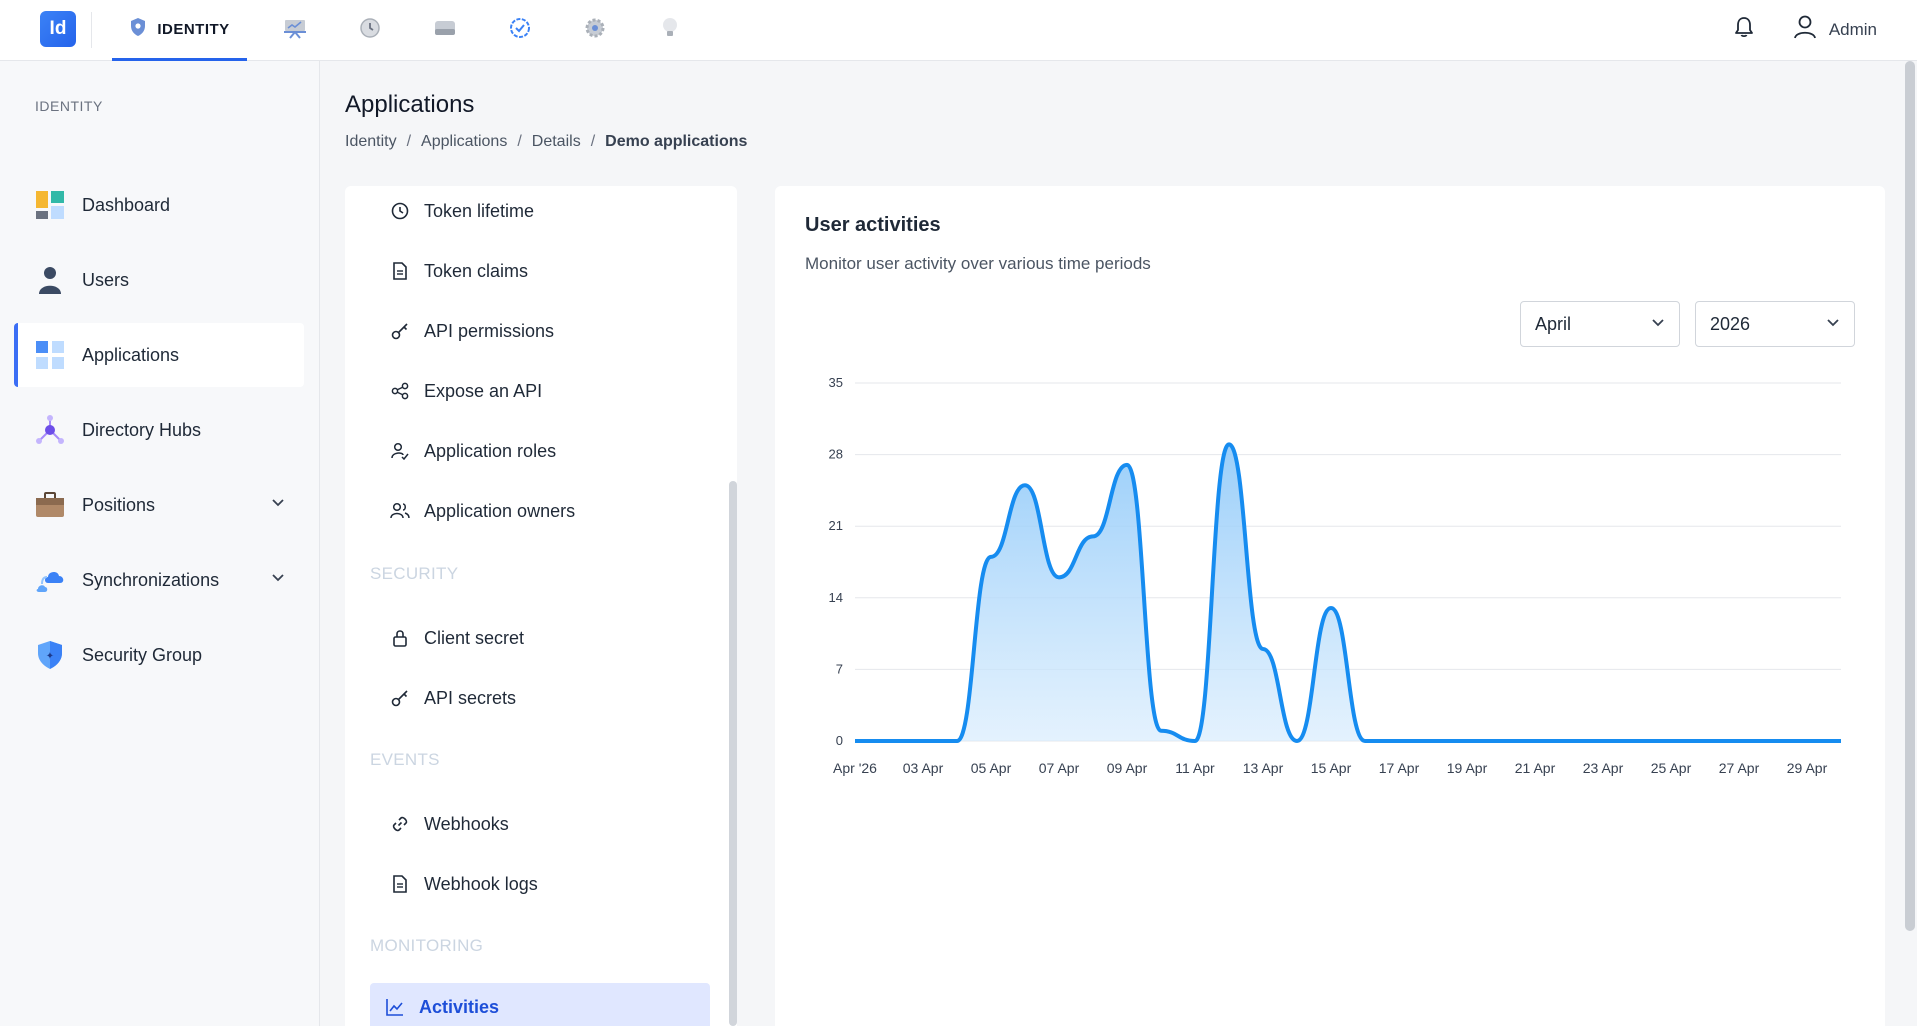  What do you see at coordinates (459, 1006) in the screenshot?
I see `menu-item-label: Activities` at bounding box center [459, 1006].